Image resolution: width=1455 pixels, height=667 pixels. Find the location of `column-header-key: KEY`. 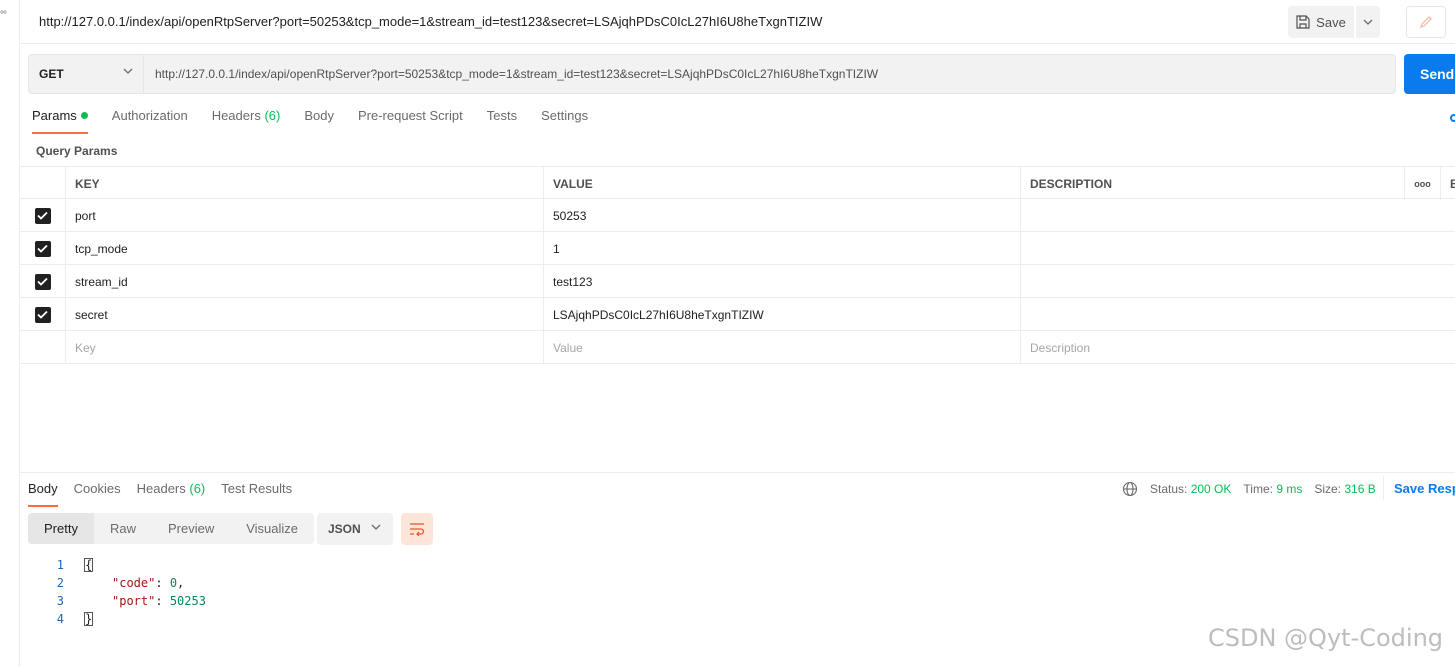

column-header-key: KEY is located at coordinates (304, 183).